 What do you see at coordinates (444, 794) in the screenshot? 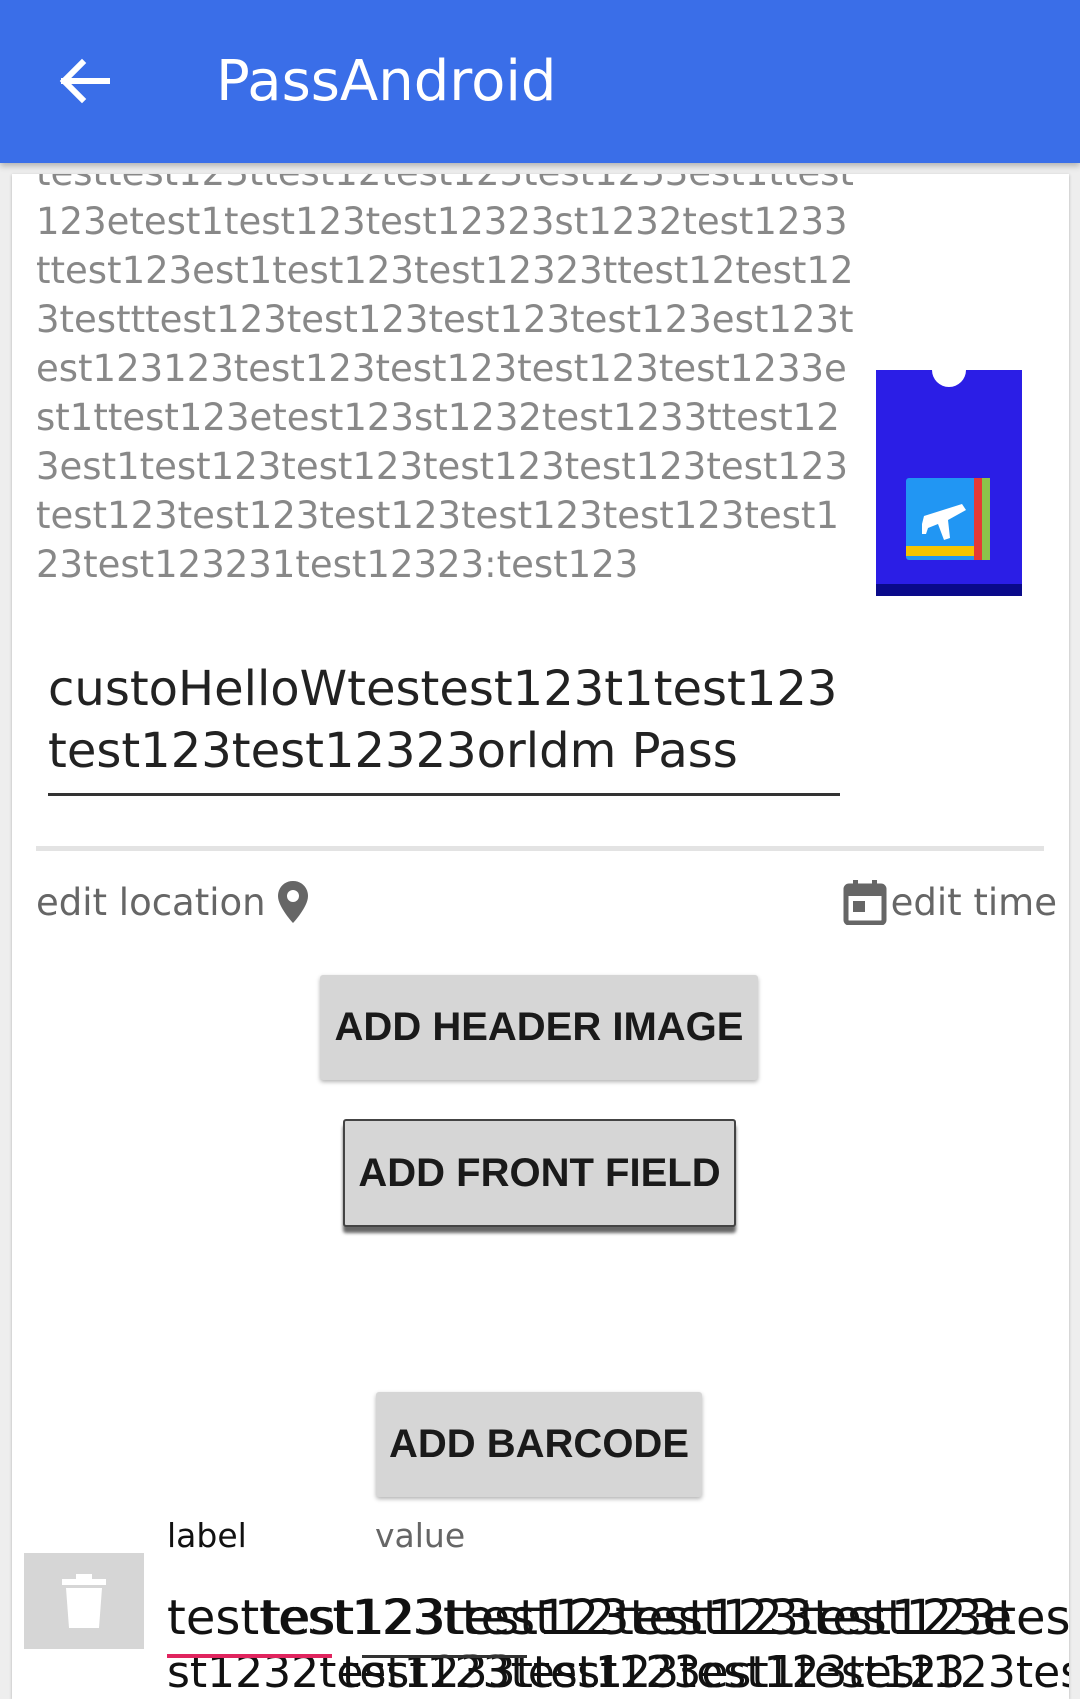
I see `title-underline` at bounding box center [444, 794].